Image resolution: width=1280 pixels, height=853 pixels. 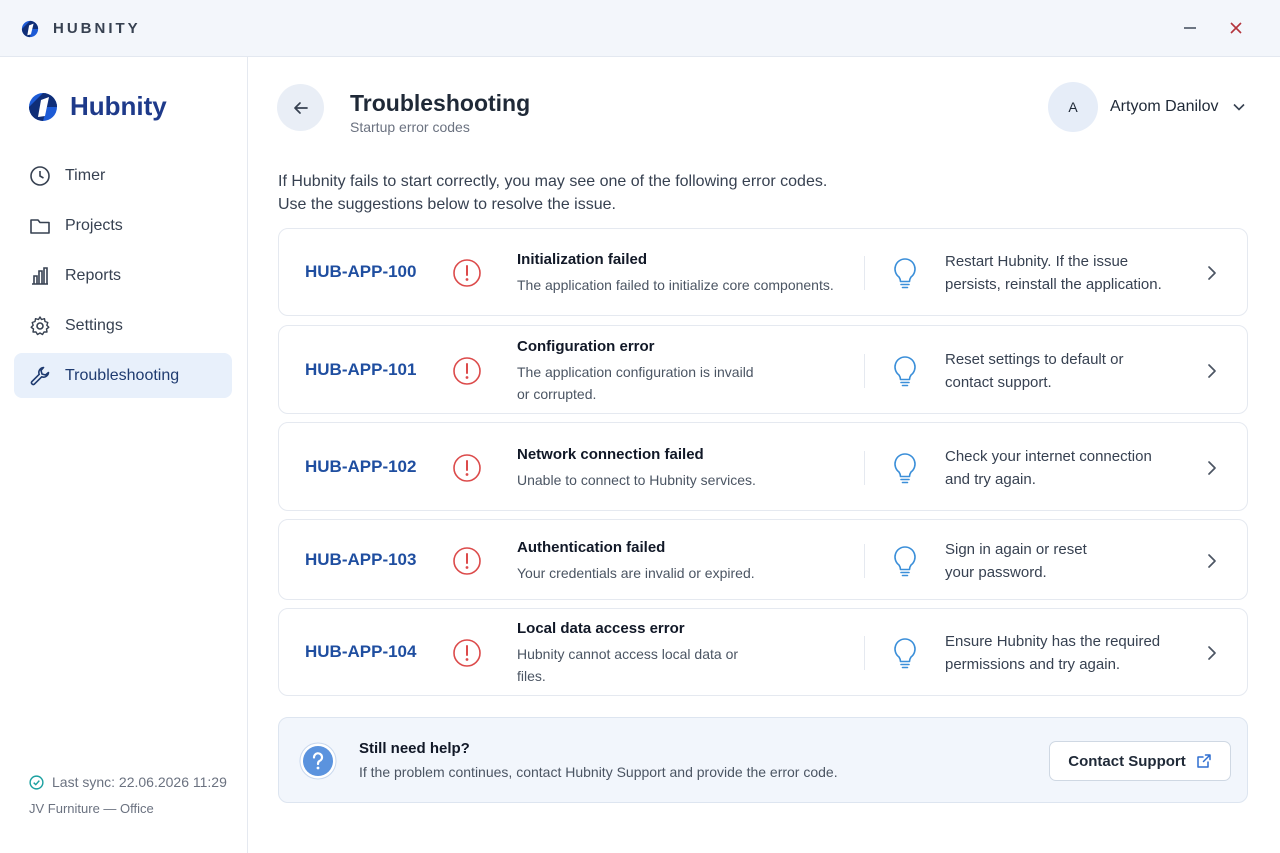 I want to click on user-menu: A Artyom Danilov, so click(x=1147, y=107).